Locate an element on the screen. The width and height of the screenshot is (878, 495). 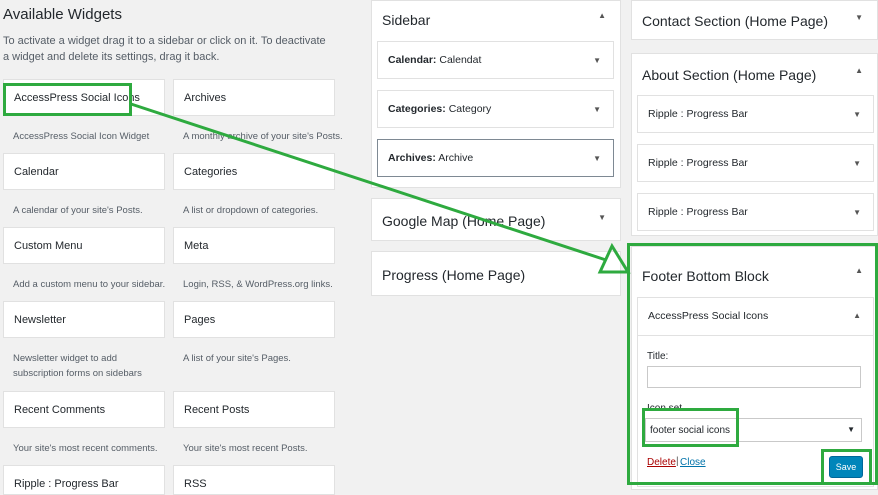
widget-accesspress-social-icons: AccessPress Social Icons is located at coordinates (84, 97).